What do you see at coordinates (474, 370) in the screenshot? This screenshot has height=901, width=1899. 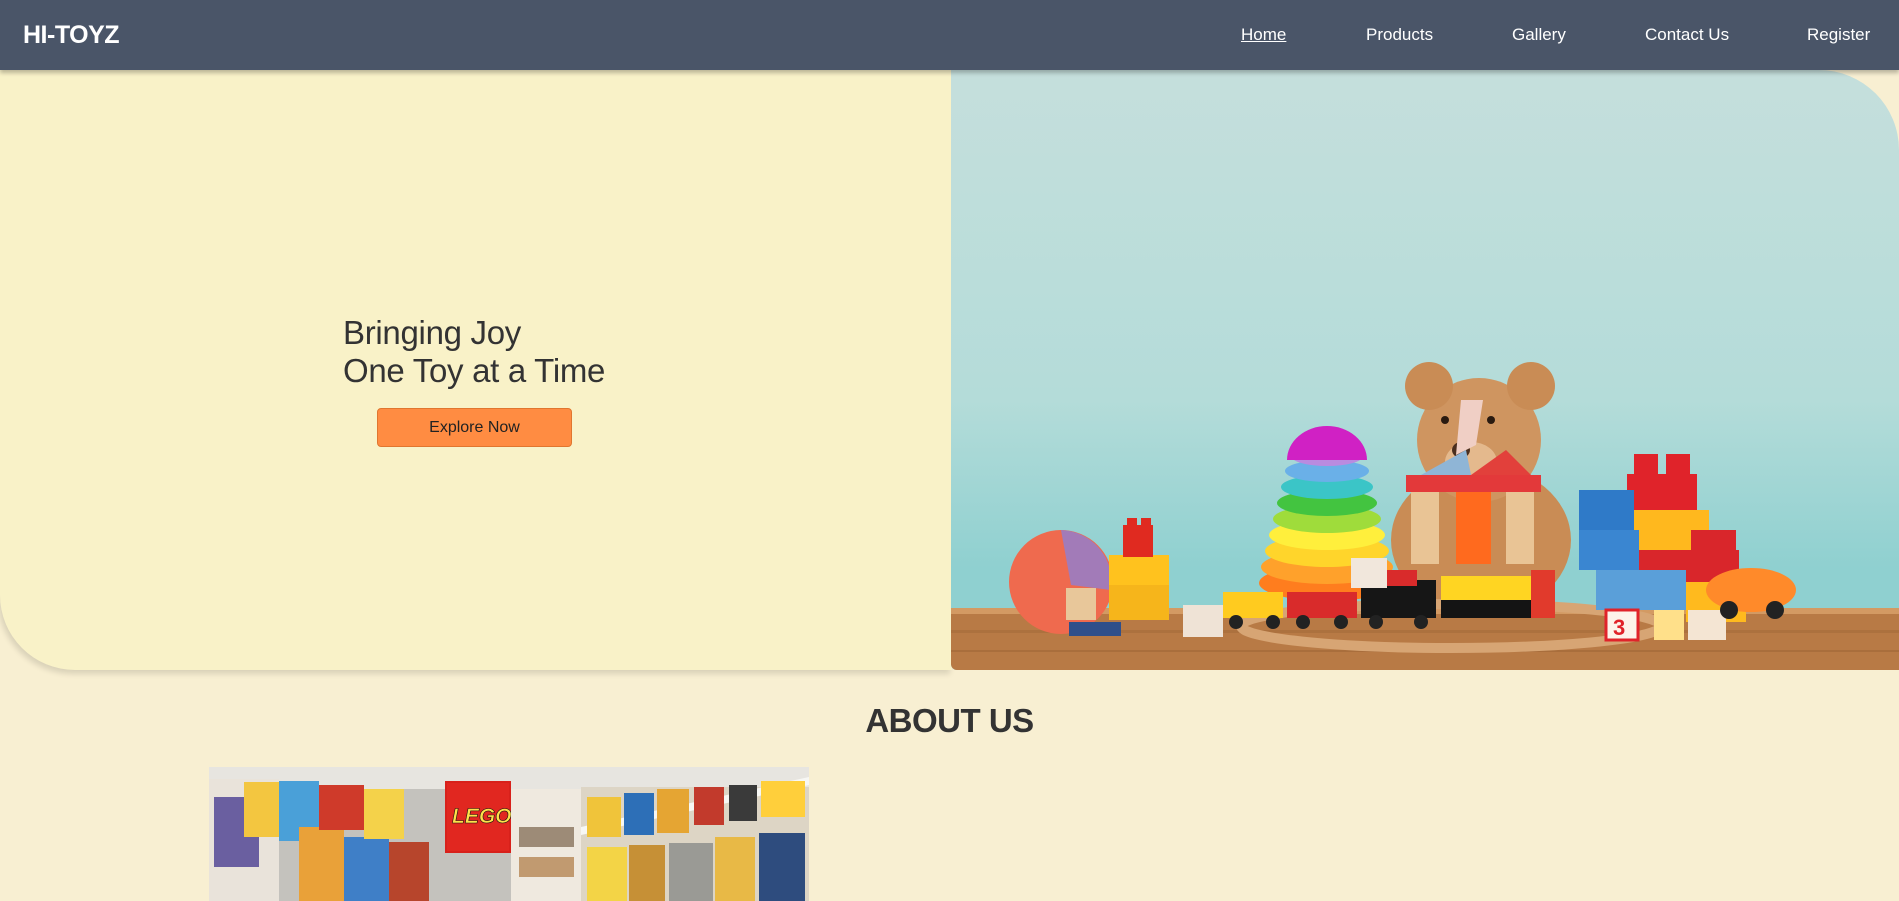 I see `hero-heading-line-2: One Toy at a Time` at bounding box center [474, 370].